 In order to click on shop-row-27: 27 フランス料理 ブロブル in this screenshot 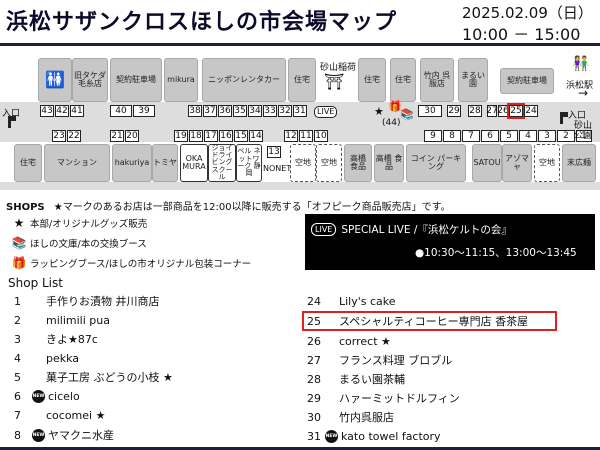, I will do `click(379, 360)`.